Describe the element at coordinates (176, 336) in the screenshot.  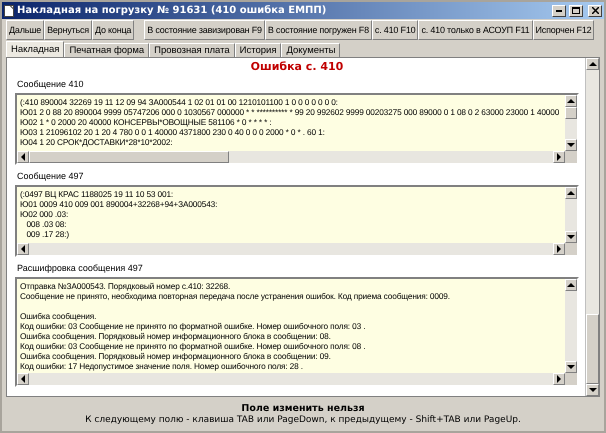
I see `text-line: Ошибка сообщения. Порядковый номер информационного блока в сообщении: 08.` at that location.